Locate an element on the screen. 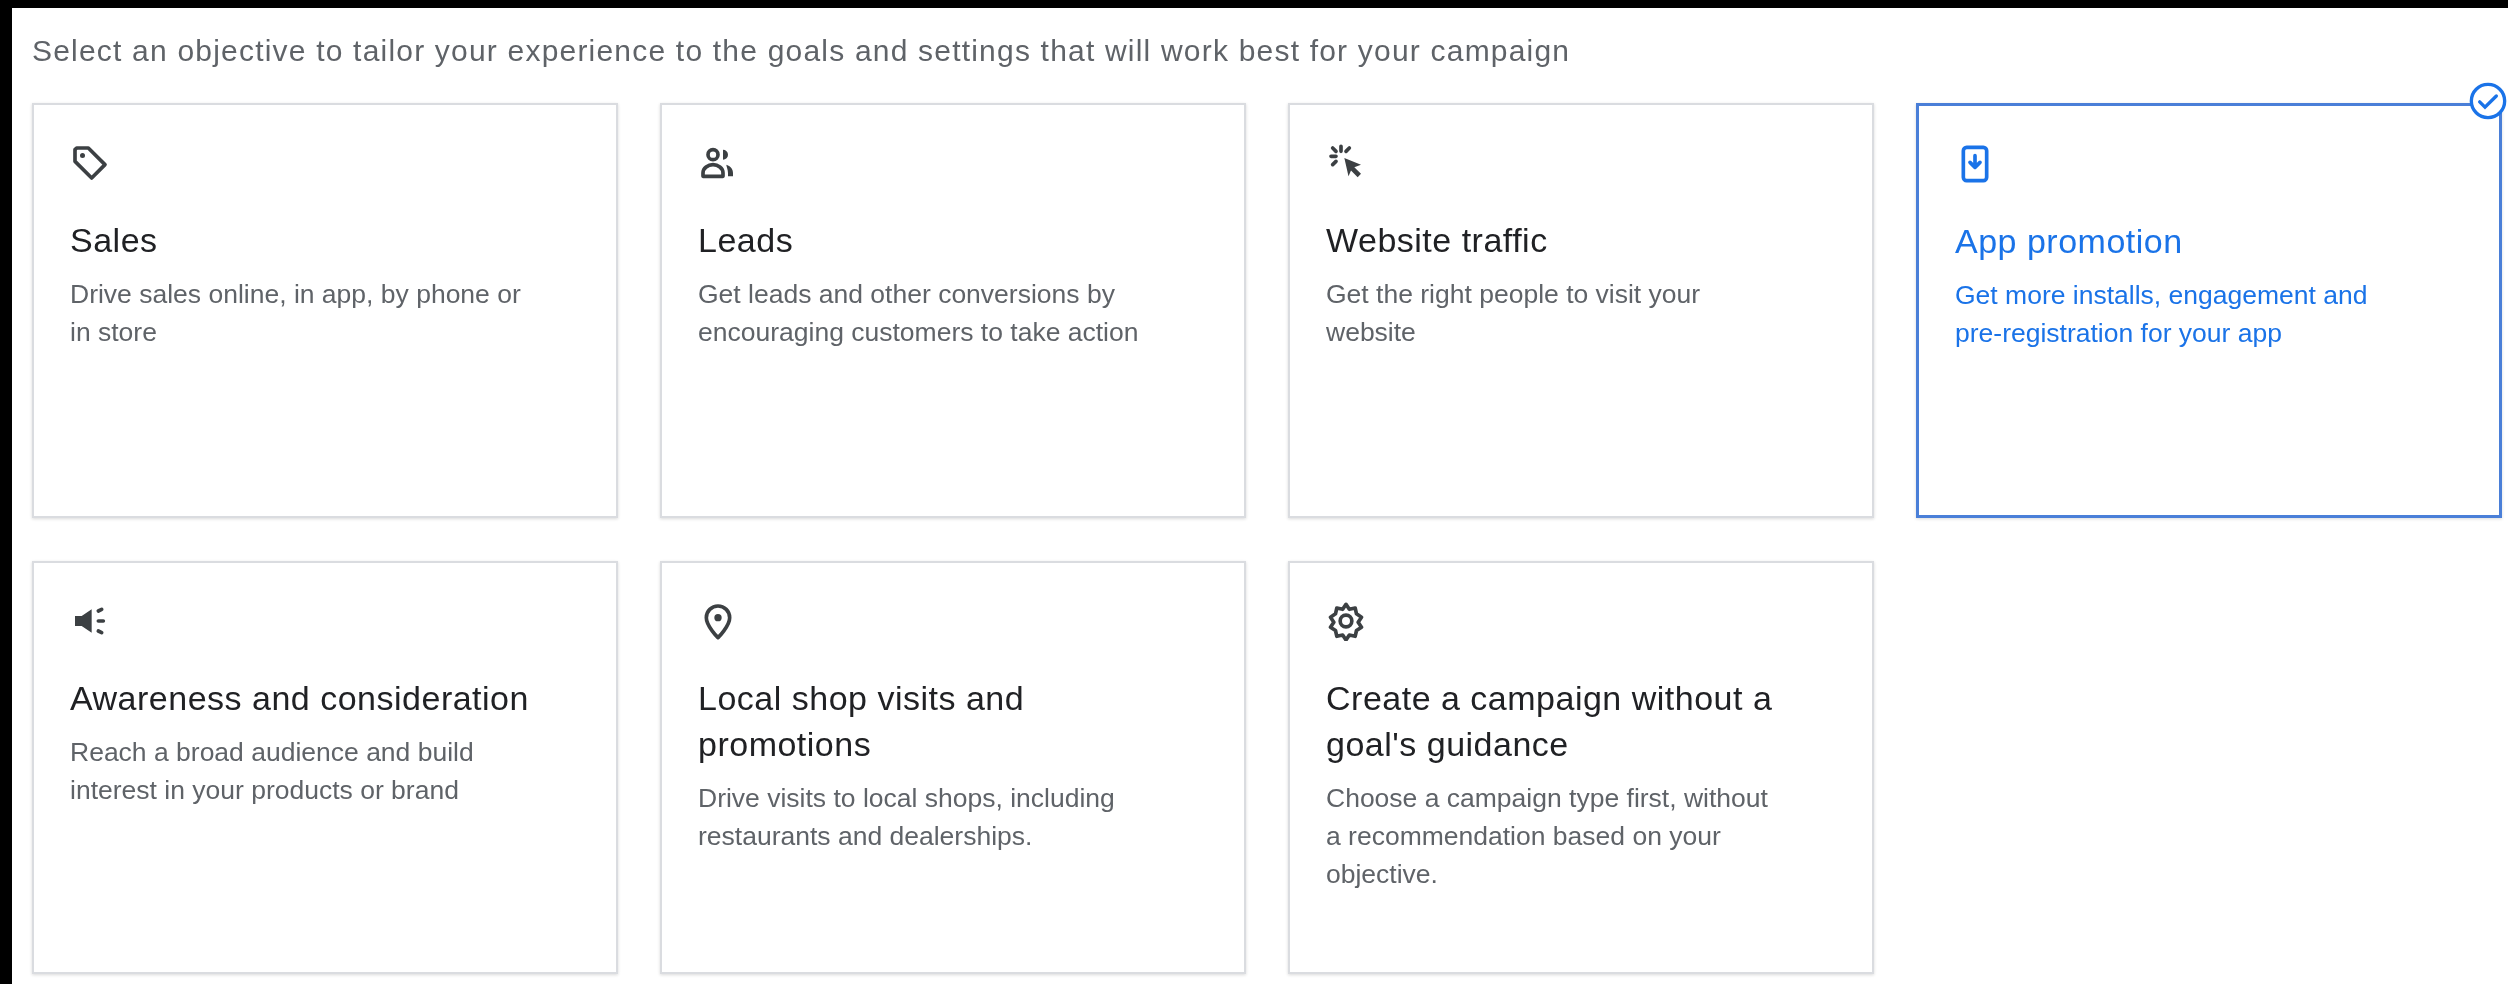 Image resolution: width=2508 pixels, height=984 pixels. objective-card: Awareness and consideration Reach a broad audience and build interest in your products or brand is located at coordinates (325, 767).